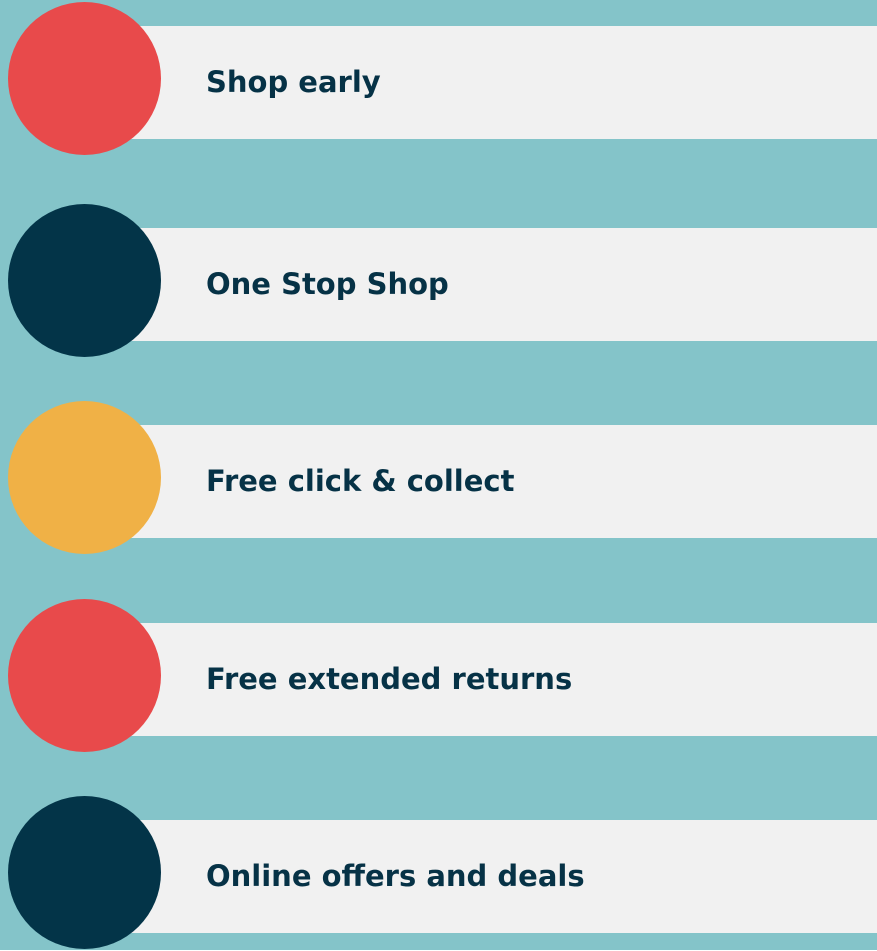 The width and height of the screenshot is (877, 951). Describe the element at coordinates (327, 284) in the screenshot. I see `item-label: One Stop Shop` at that location.